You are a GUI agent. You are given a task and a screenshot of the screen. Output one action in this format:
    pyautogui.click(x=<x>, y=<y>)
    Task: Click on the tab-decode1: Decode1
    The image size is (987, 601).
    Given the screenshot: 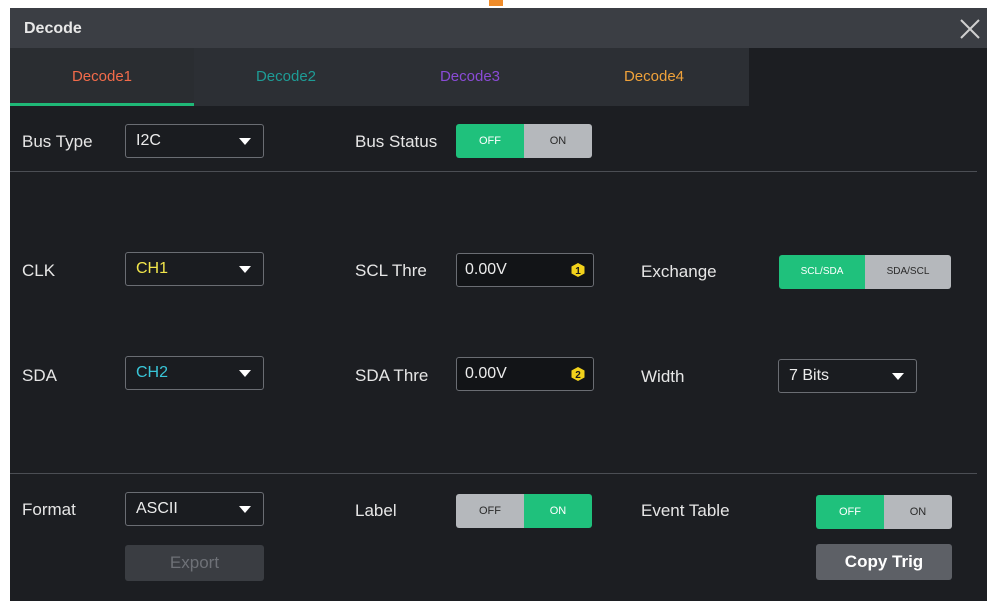 What is the action you would take?
    pyautogui.click(x=102, y=77)
    